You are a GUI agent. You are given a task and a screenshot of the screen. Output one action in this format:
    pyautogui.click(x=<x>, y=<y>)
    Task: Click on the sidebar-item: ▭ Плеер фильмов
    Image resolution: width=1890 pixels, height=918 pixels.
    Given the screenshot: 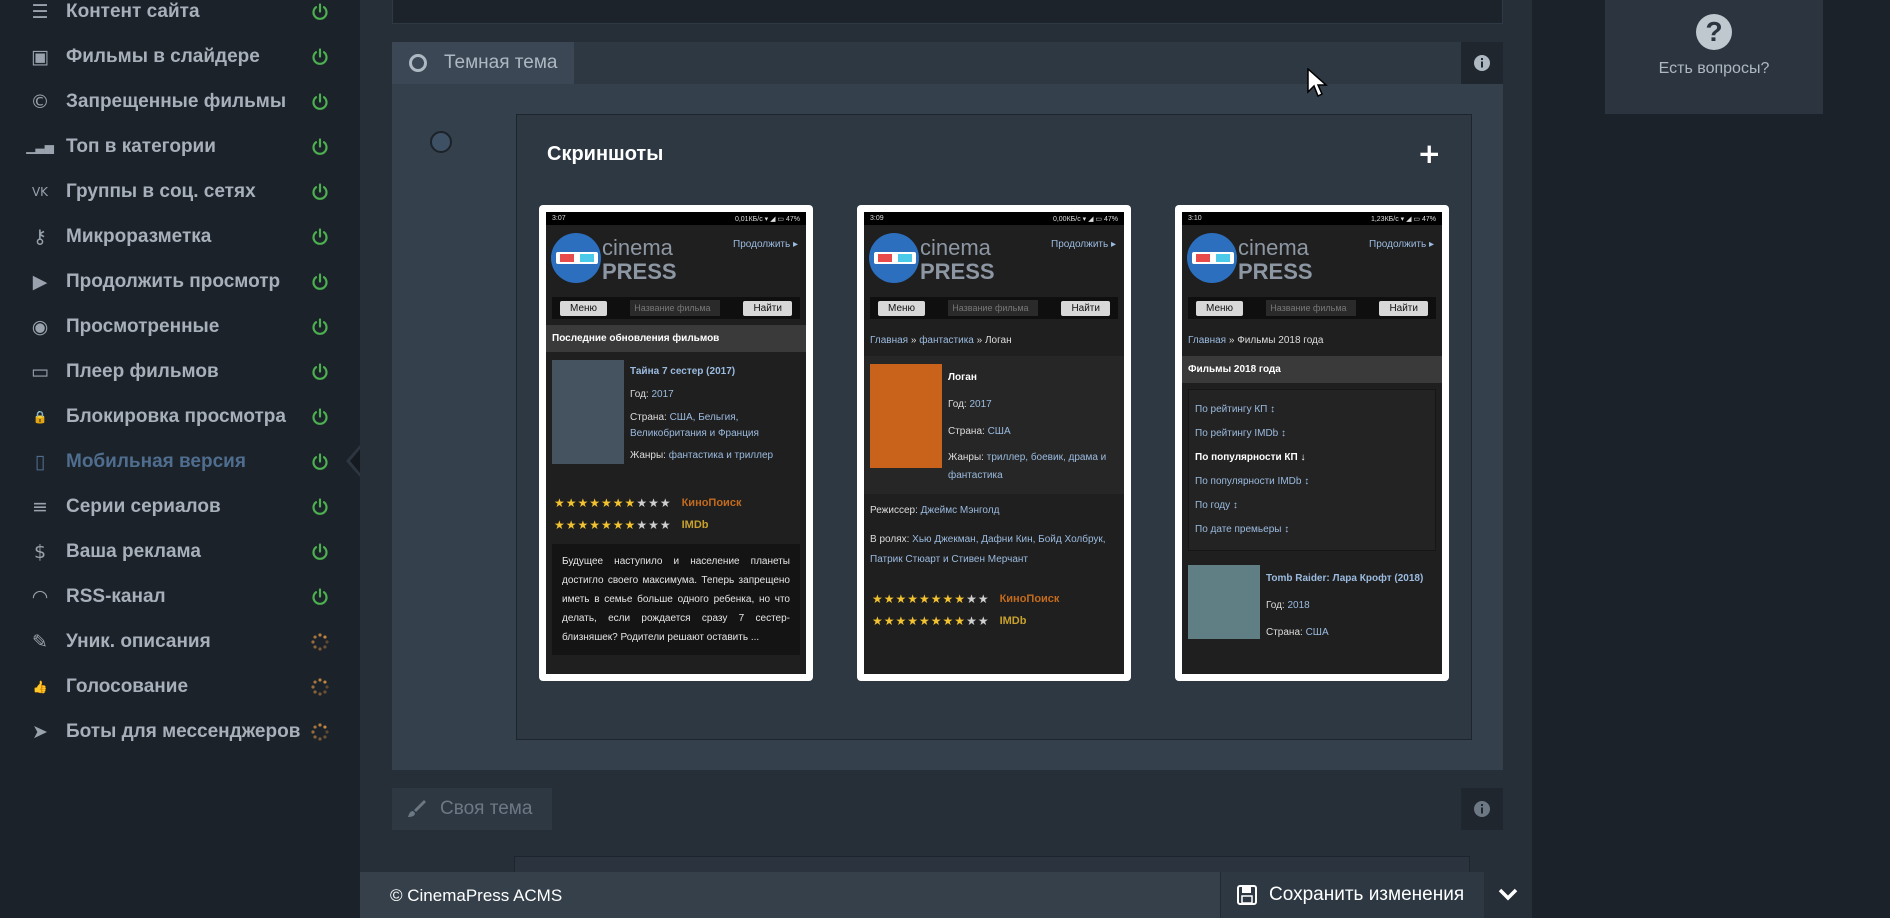 What is the action you would take?
    pyautogui.click(x=180, y=372)
    